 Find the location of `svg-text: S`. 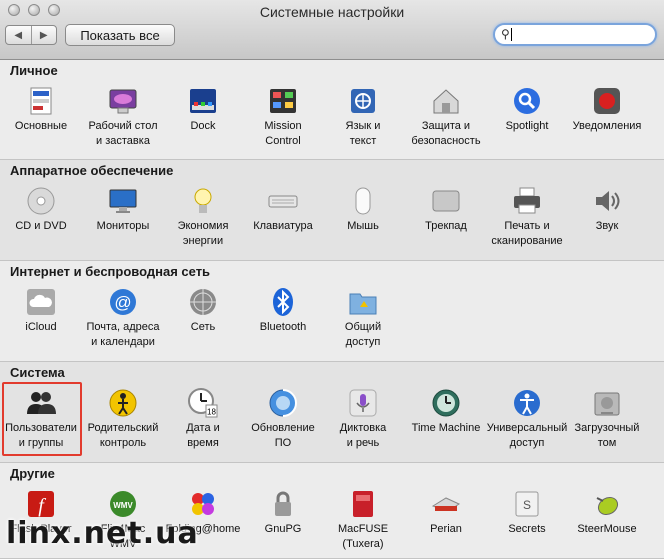

svg-text: S is located at coordinates (527, 505).